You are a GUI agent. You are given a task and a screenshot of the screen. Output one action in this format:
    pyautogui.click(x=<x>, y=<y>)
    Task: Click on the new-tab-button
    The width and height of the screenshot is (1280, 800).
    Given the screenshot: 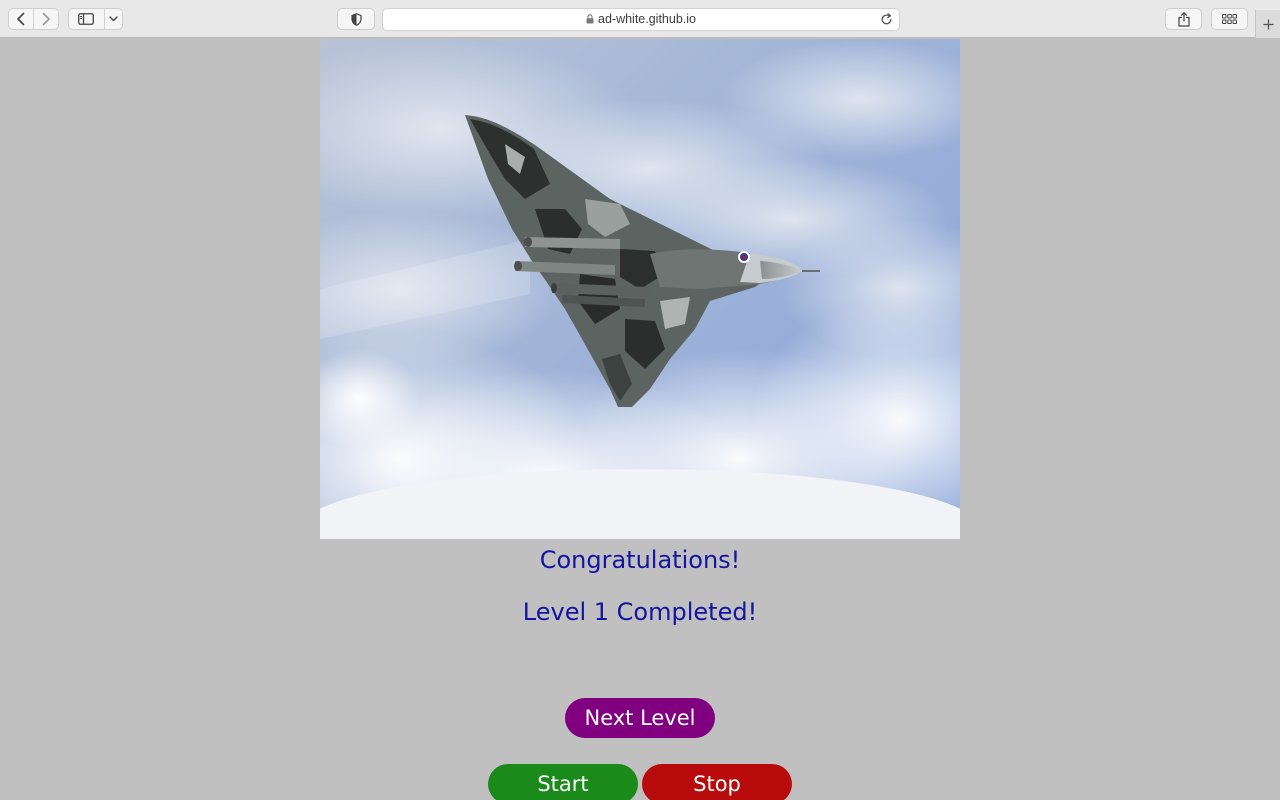 What is the action you would take?
    pyautogui.click(x=1267, y=24)
    